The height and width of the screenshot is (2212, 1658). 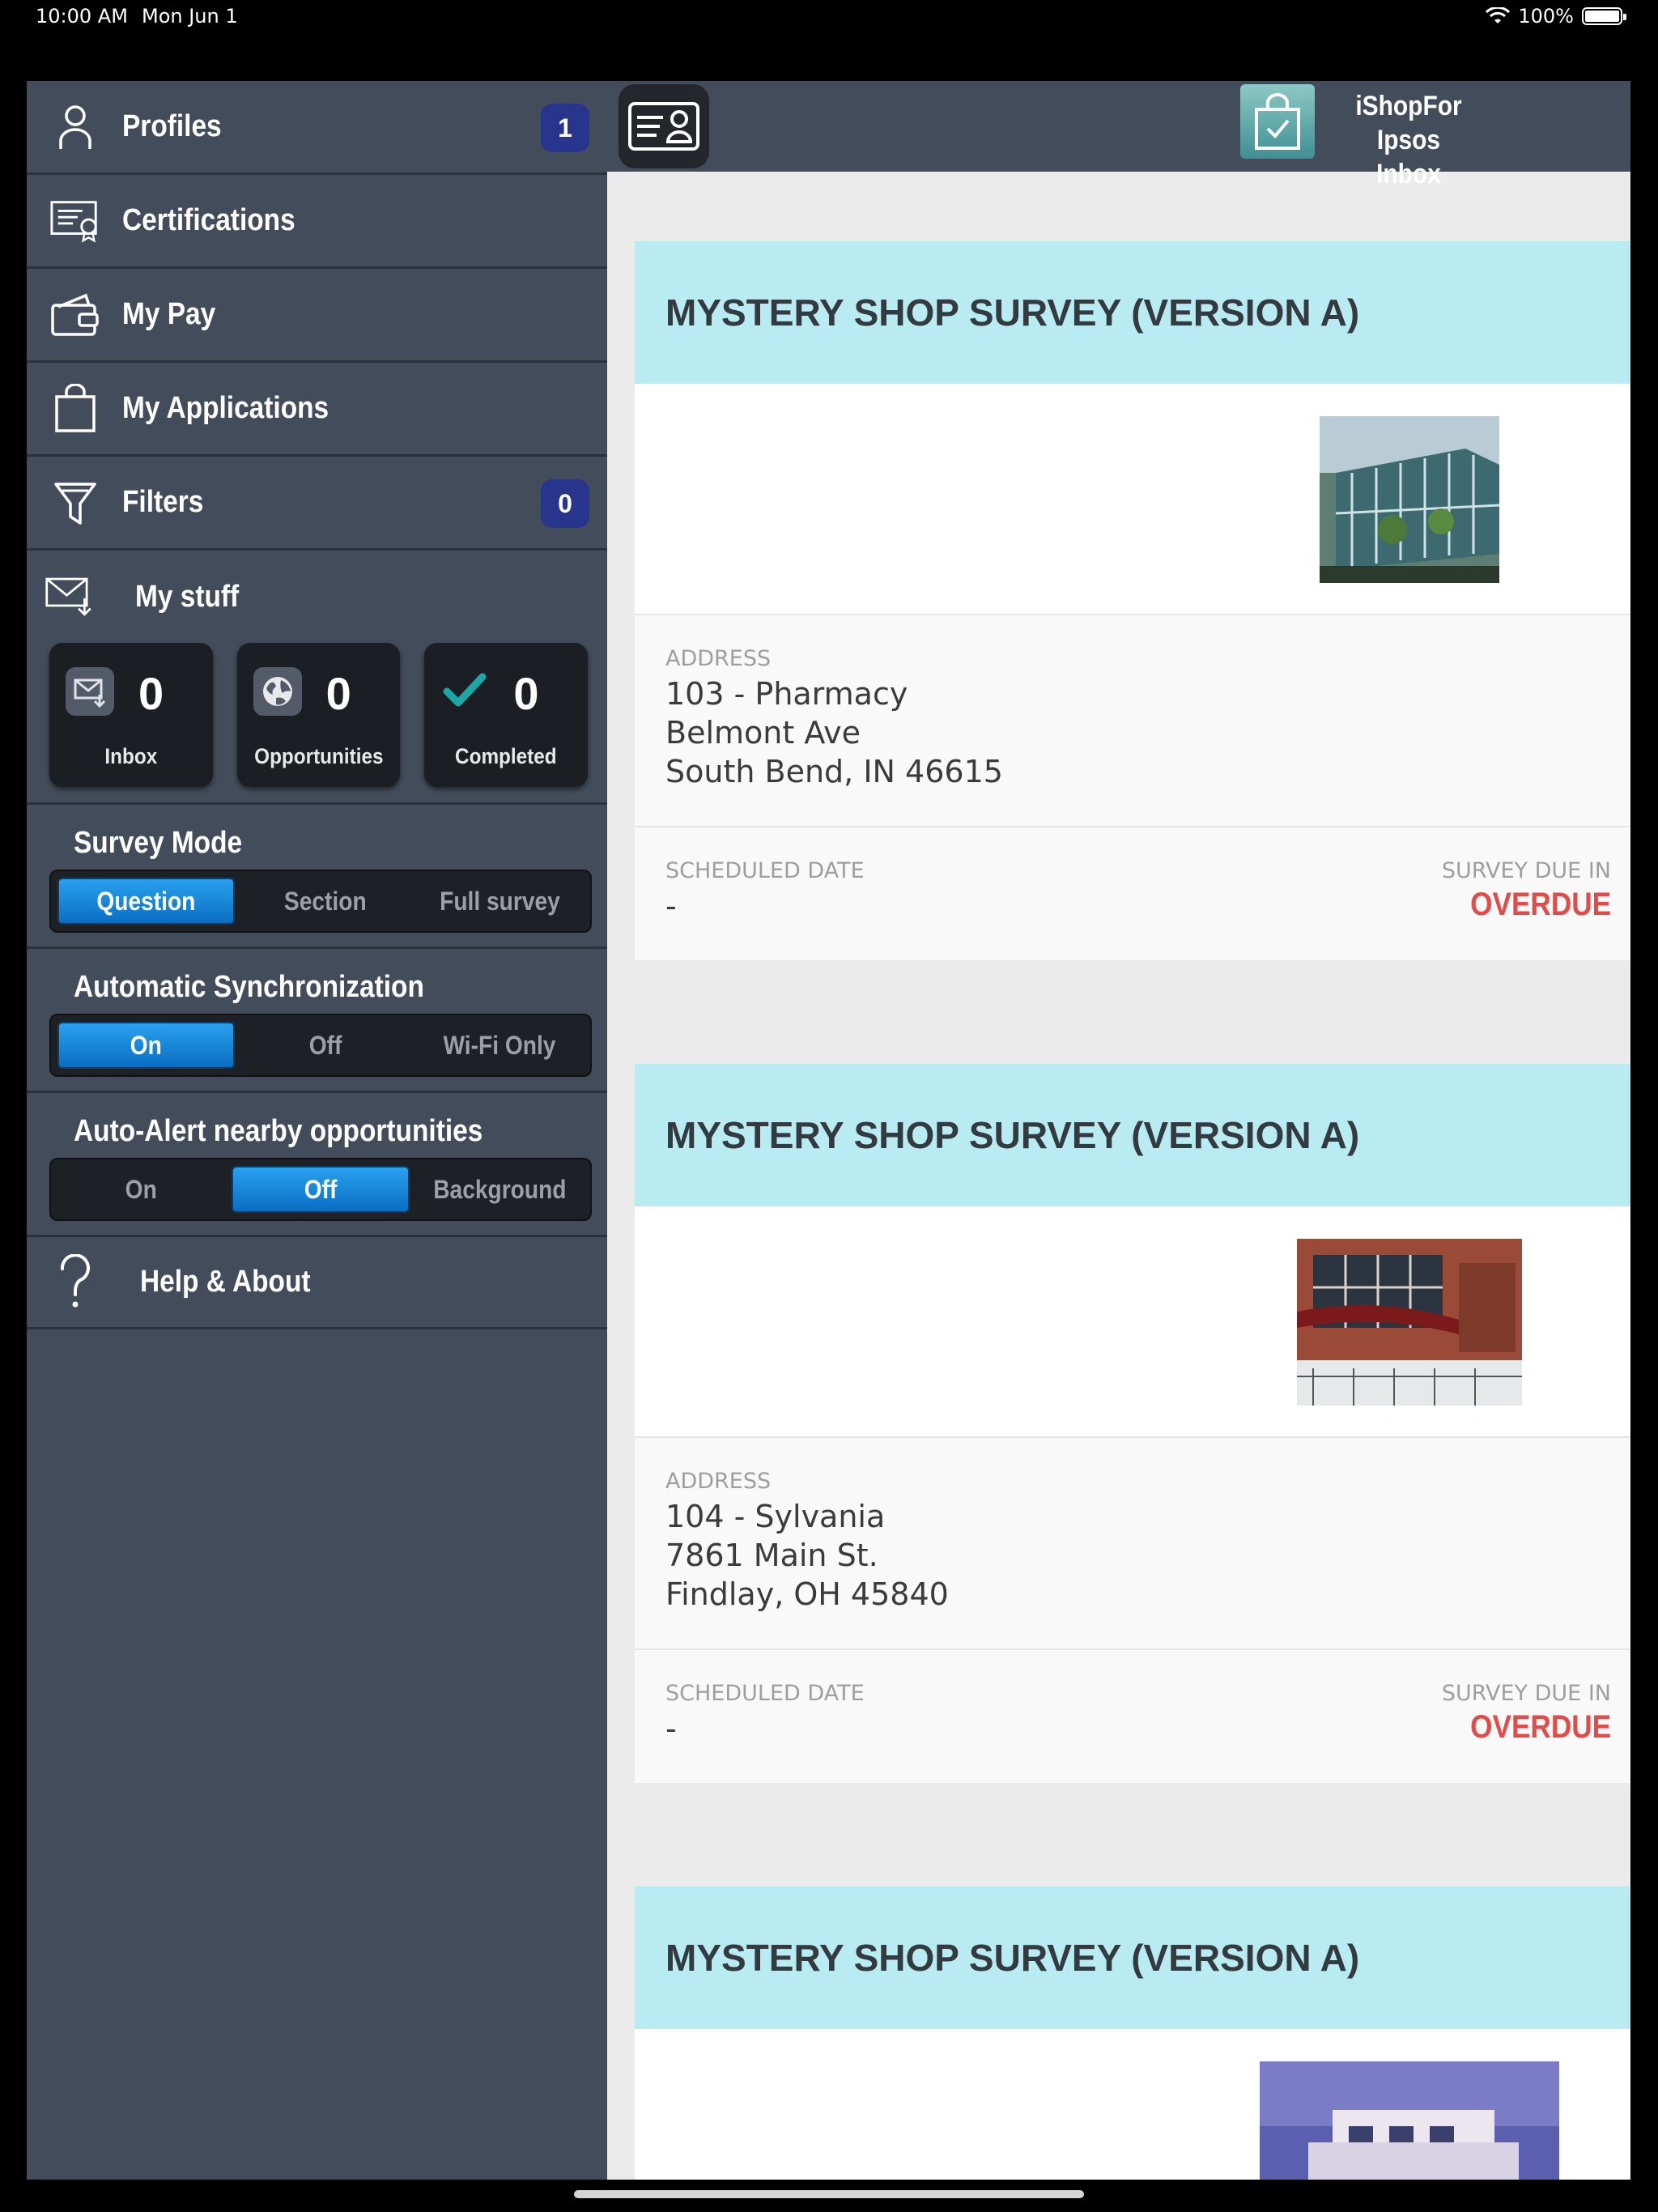 I want to click on sidebar-item-label: My Applications, so click(x=225, y=408).